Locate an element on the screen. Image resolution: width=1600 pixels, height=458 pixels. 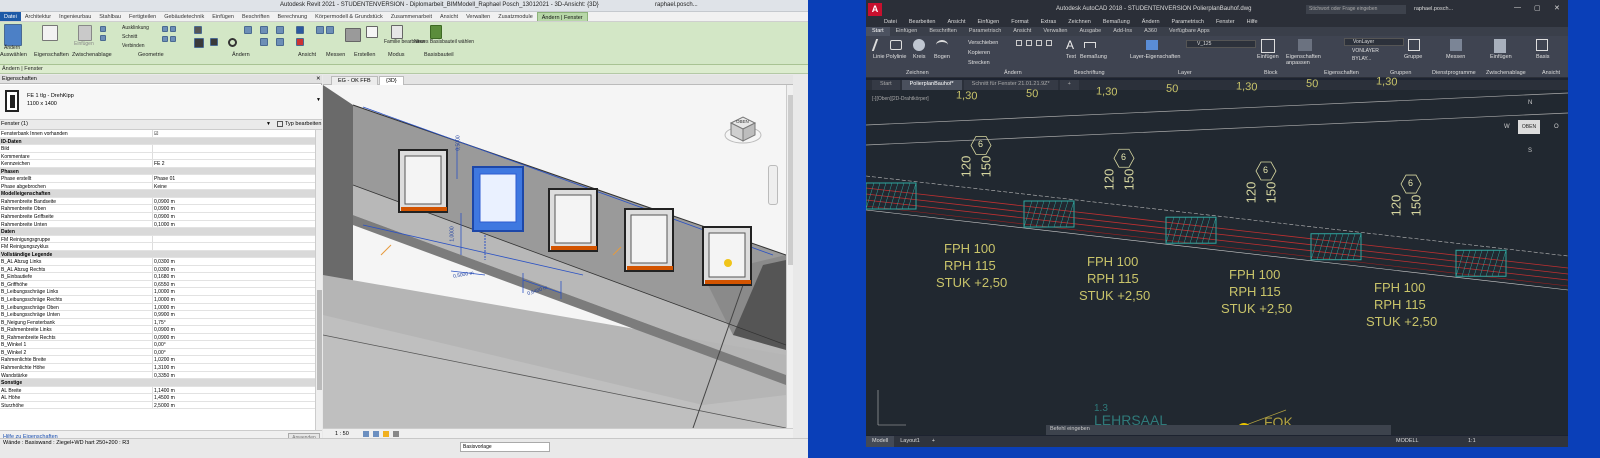
property-group-header: Daten is located at coordinates (157, 232).